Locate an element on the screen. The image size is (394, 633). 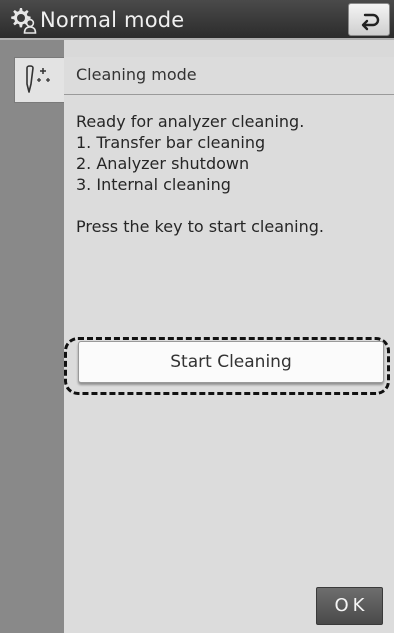
message-line: Ready for analyzer cleaning. is located at coordinates (190, 121).